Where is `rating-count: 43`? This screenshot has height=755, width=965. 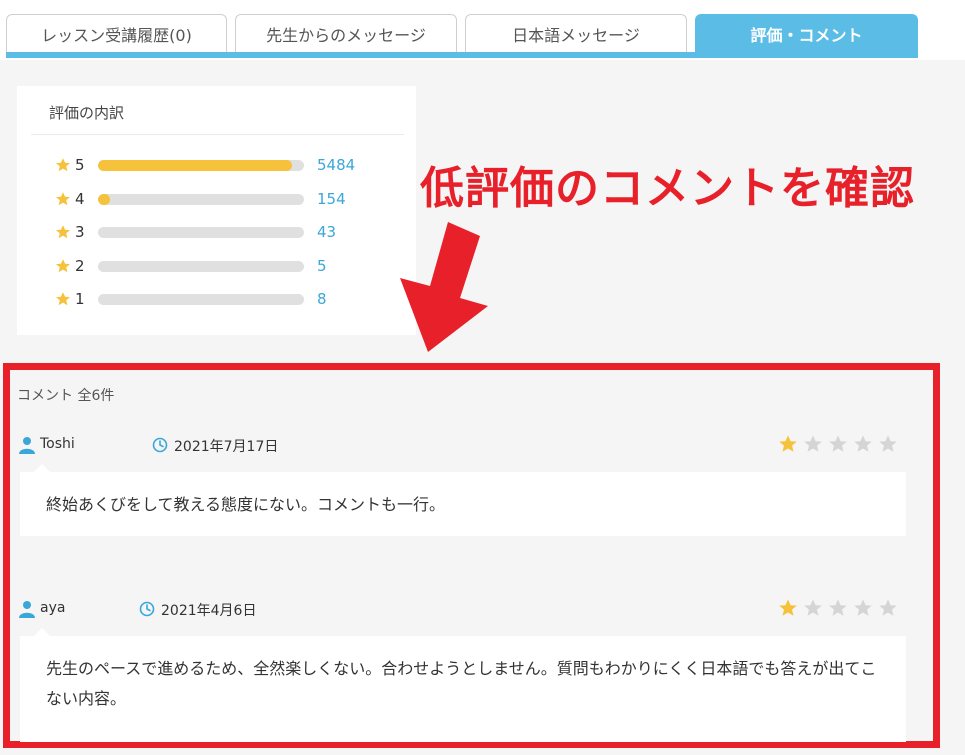 rating-count: 43 is located at coordinates (326, 232).